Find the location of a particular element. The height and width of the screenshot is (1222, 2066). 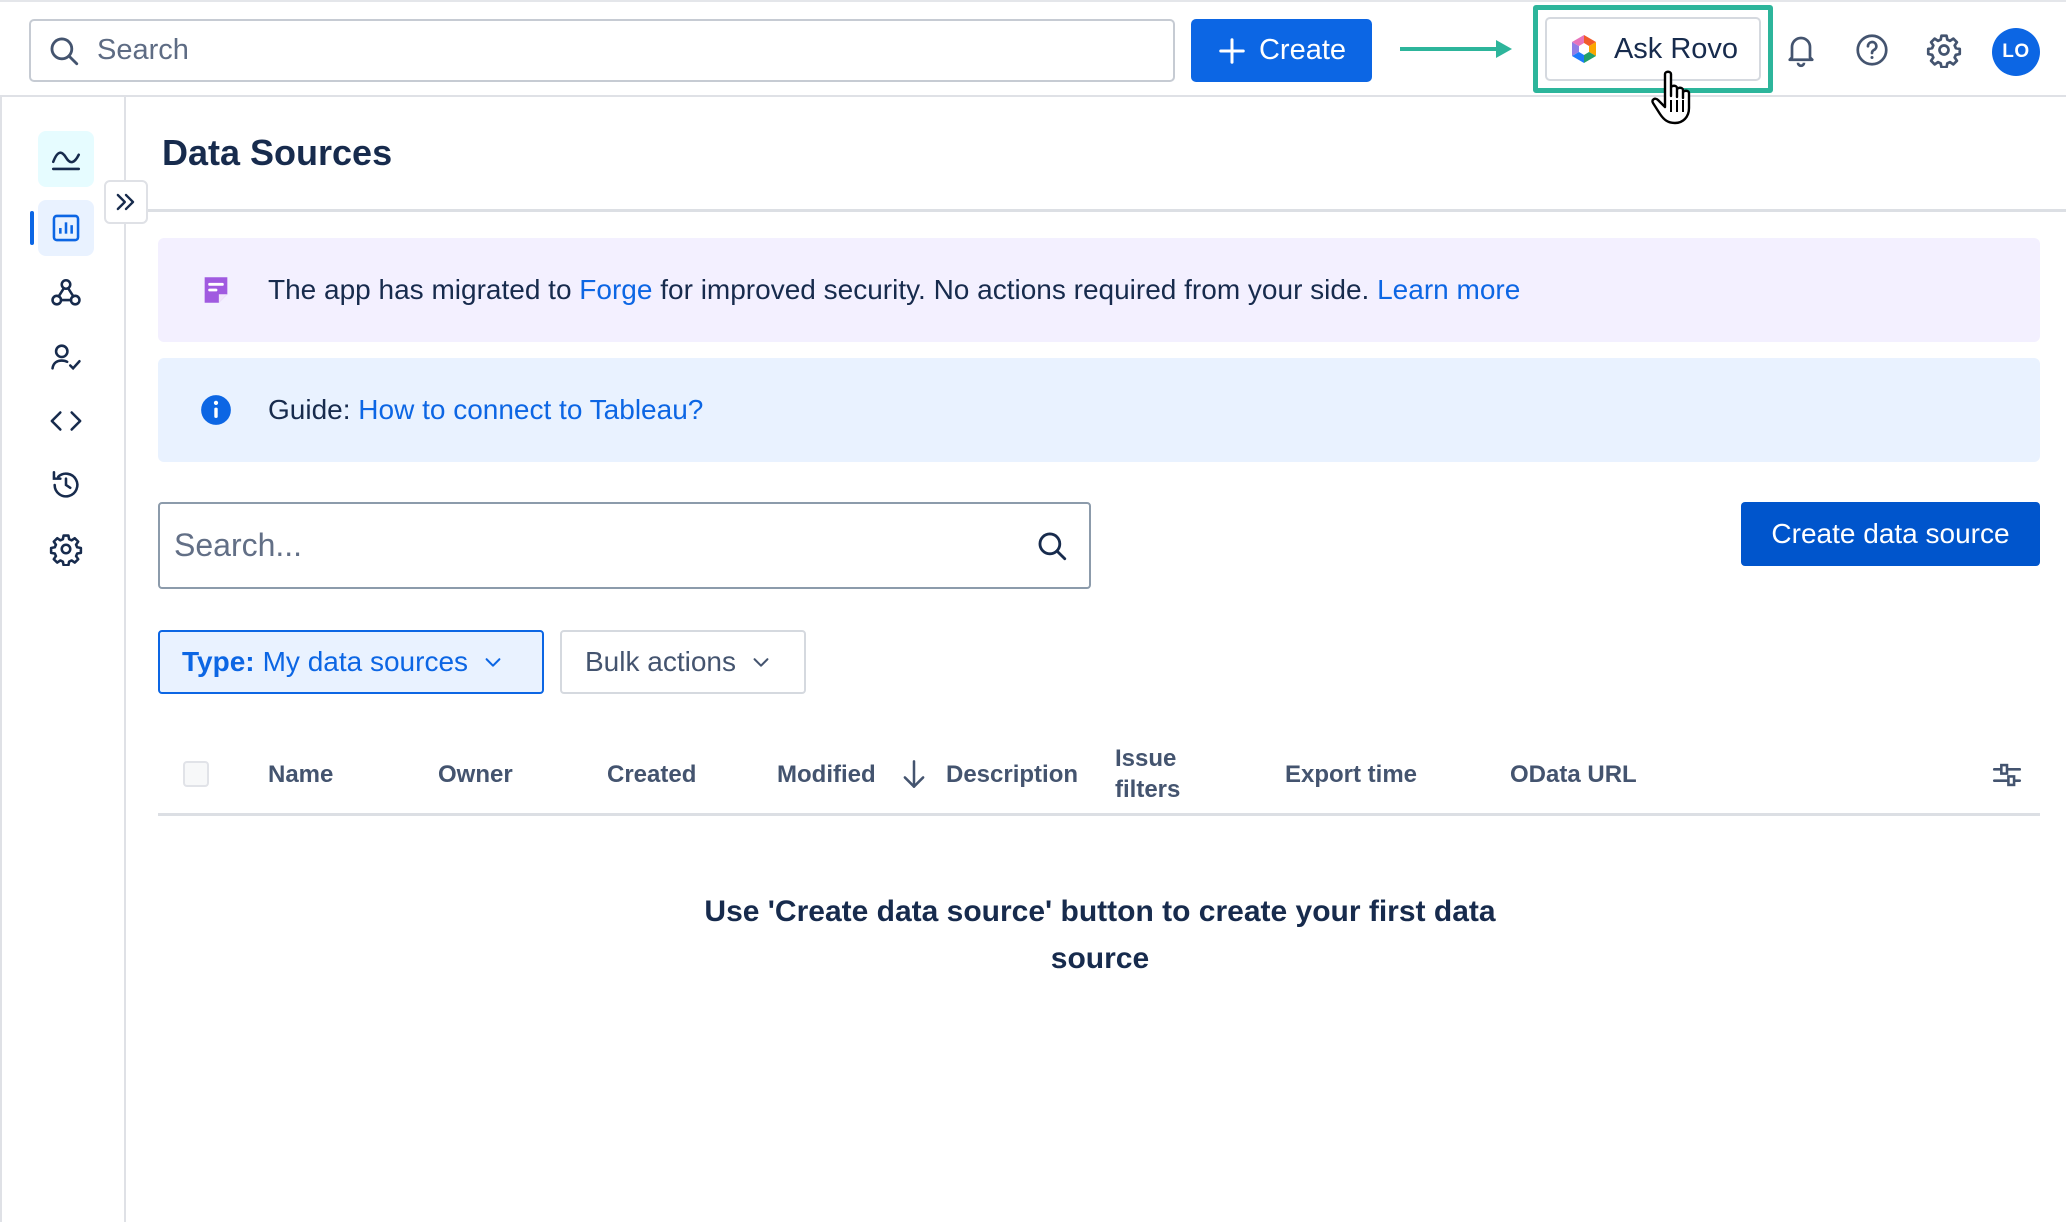

learn-more-link: Learn more is located at coordinates (1448, 289).